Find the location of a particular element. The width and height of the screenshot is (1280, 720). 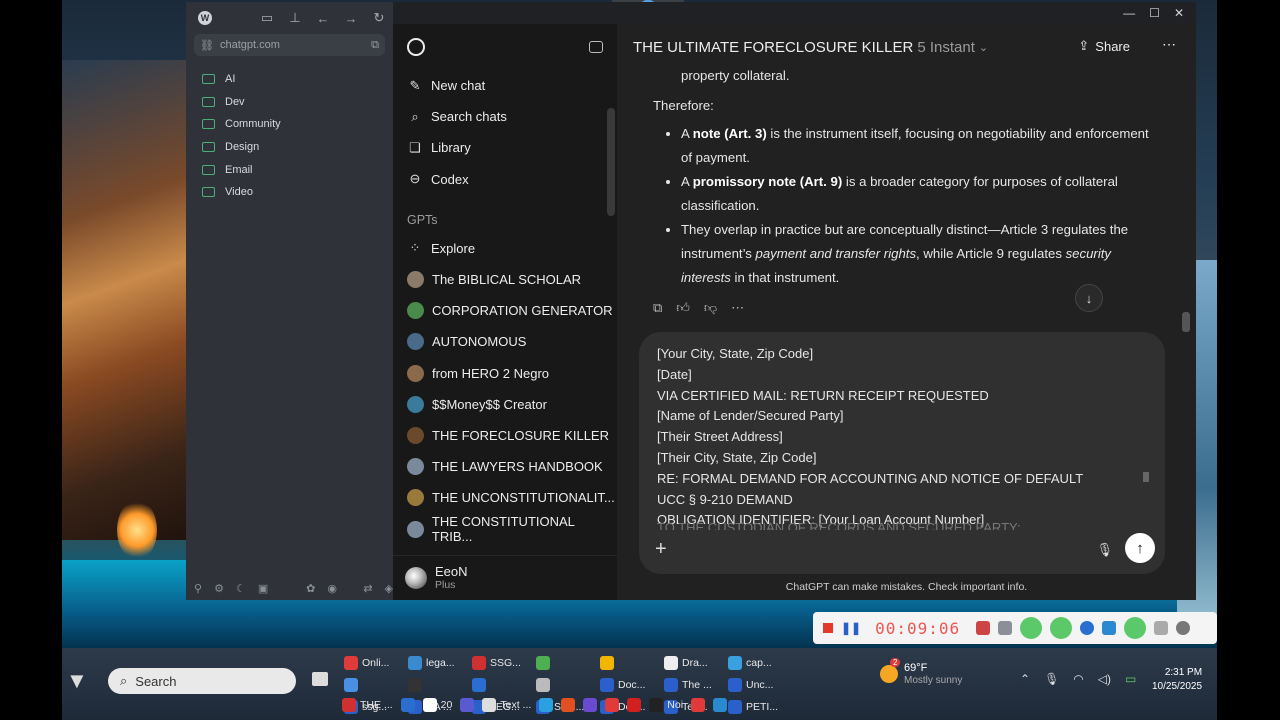

taskbar-search: ⌕ Search is located at coordinates (202, 681).